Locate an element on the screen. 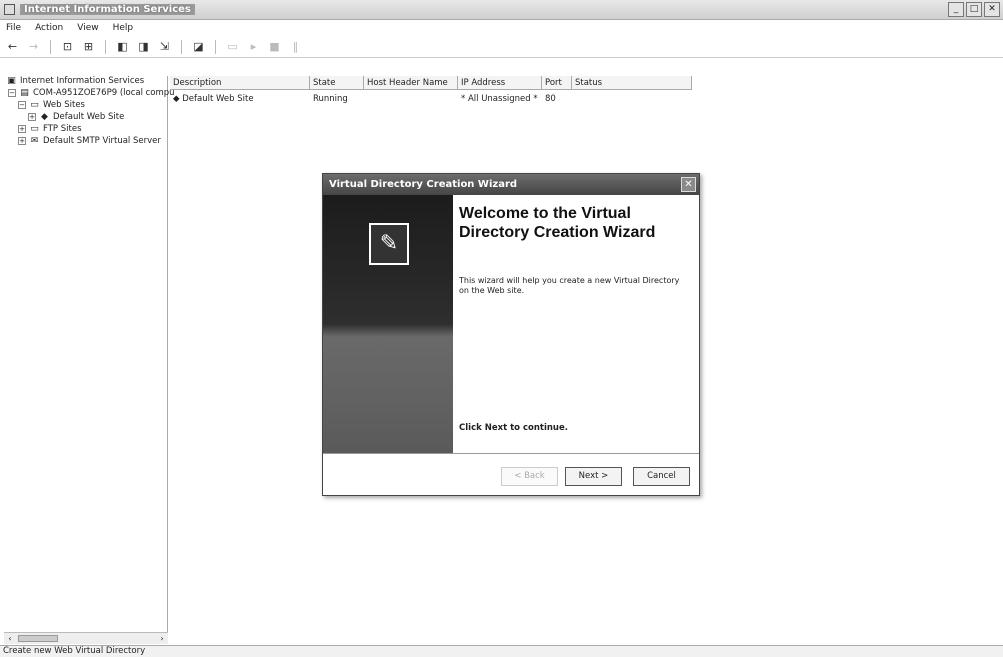  column-state: State is located at coordinates (337, 82).